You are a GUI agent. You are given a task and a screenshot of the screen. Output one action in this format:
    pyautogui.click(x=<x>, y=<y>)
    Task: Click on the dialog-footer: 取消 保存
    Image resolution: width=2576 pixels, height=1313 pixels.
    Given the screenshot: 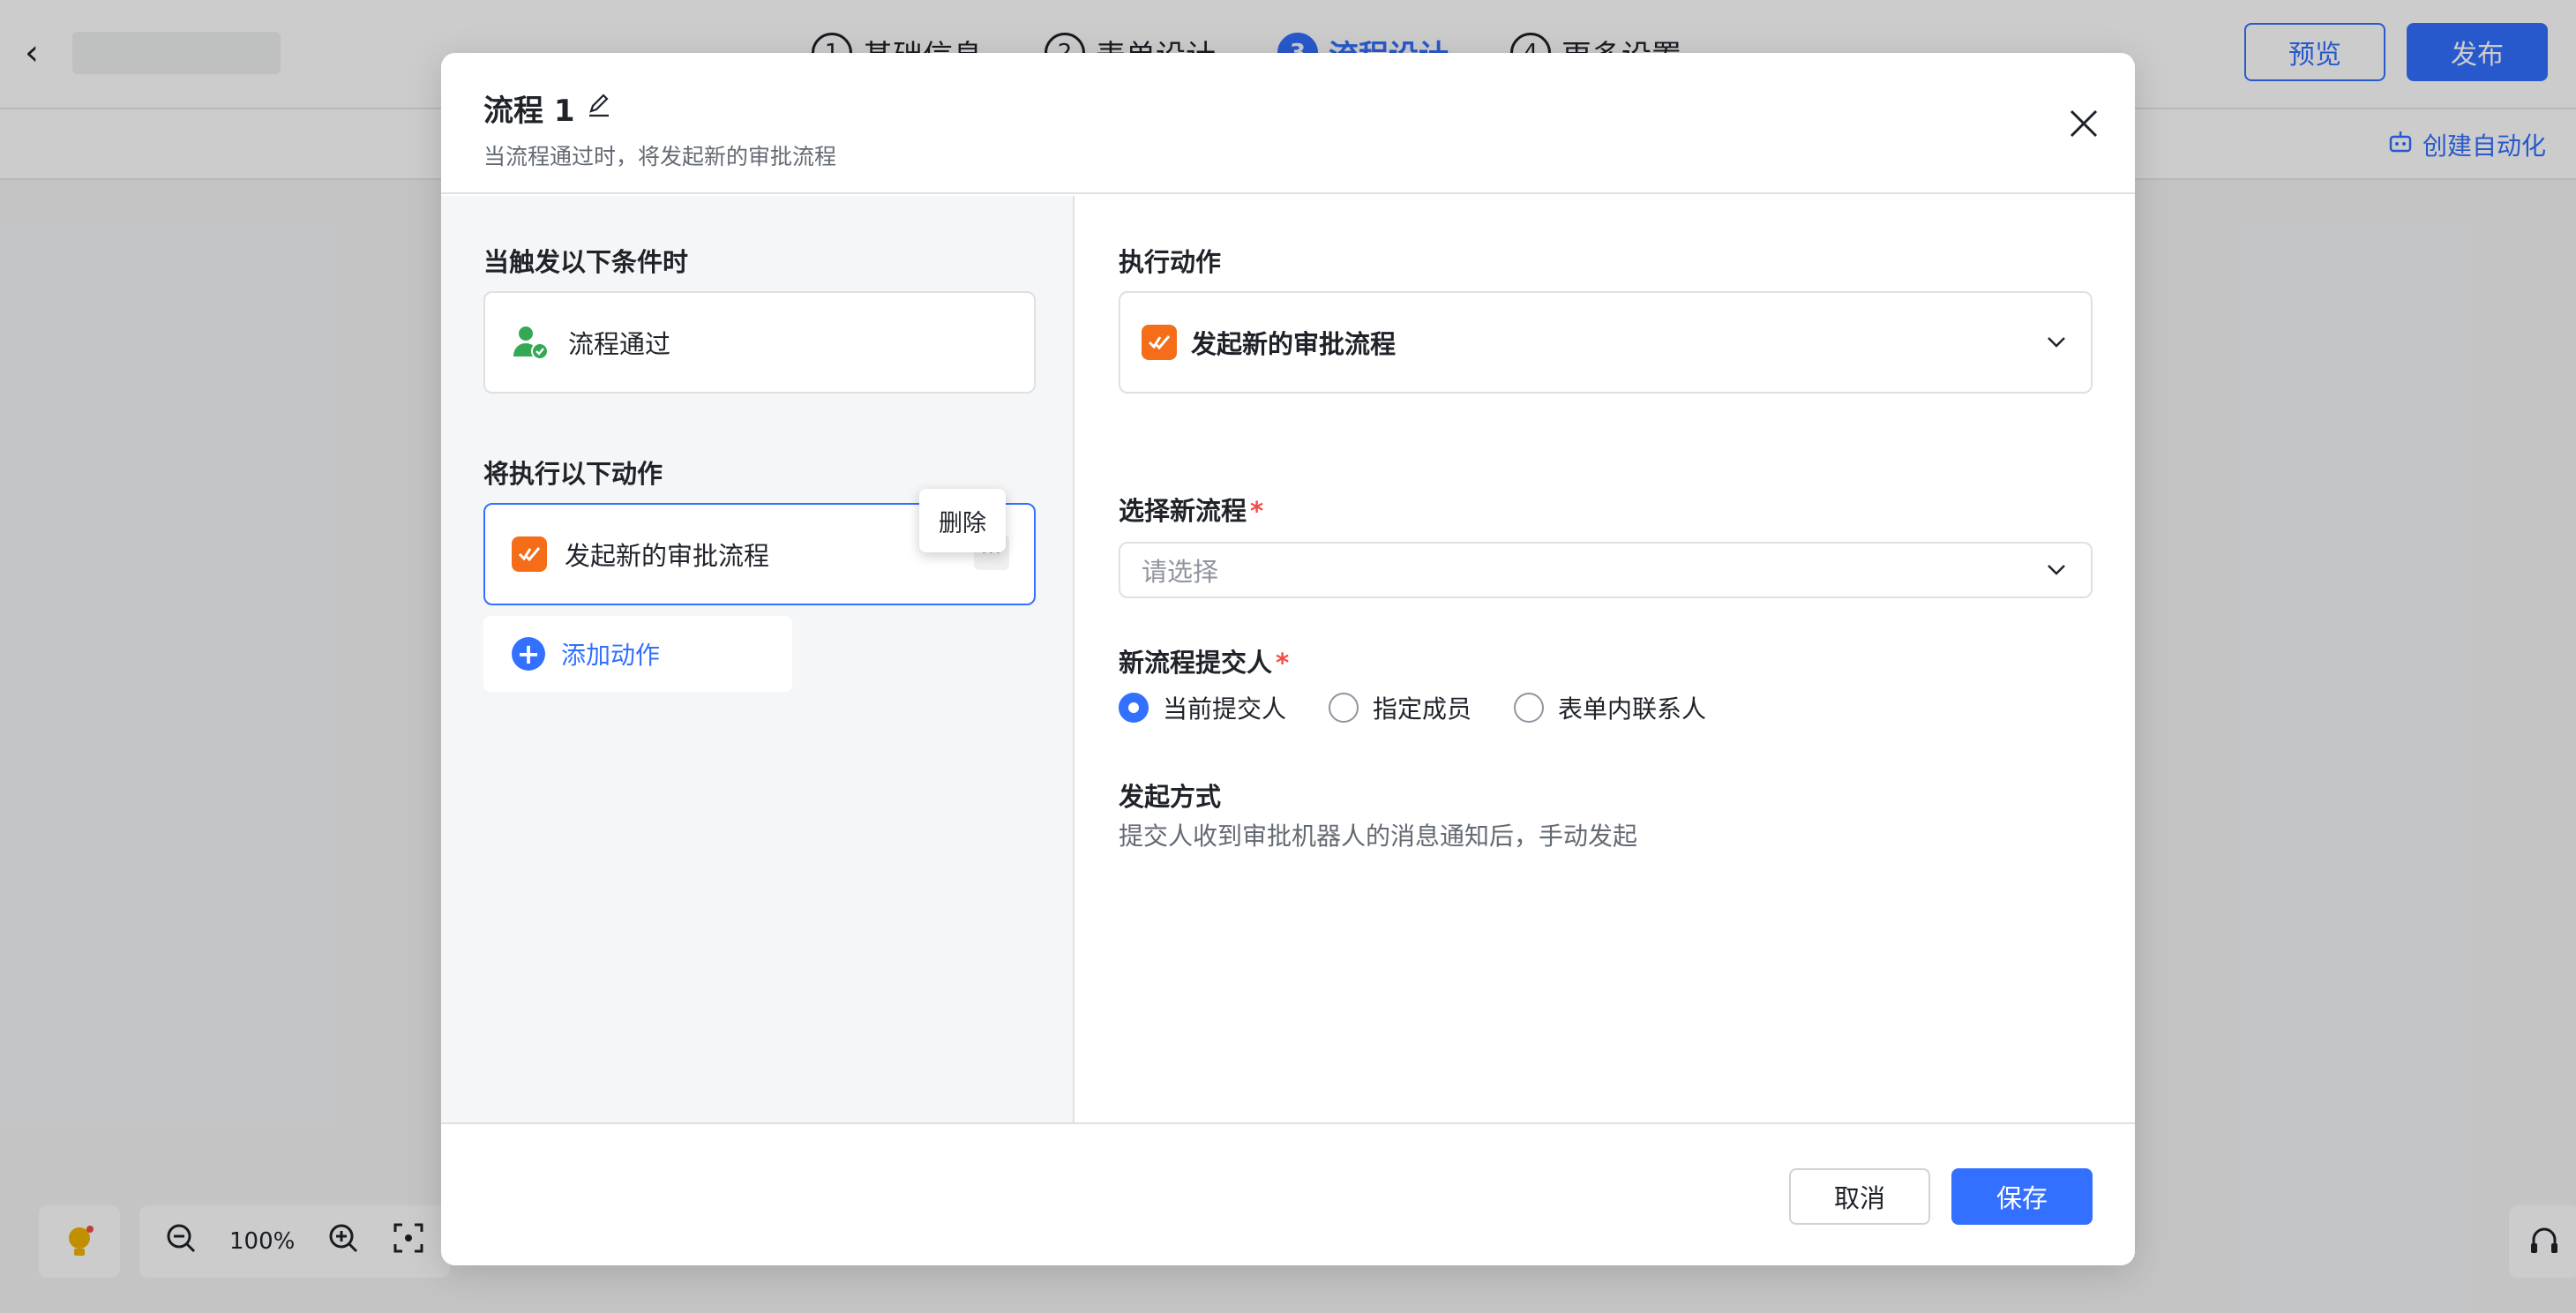 What is the action you would take?
    pyautogui.click(x=1288, y=1193)
    